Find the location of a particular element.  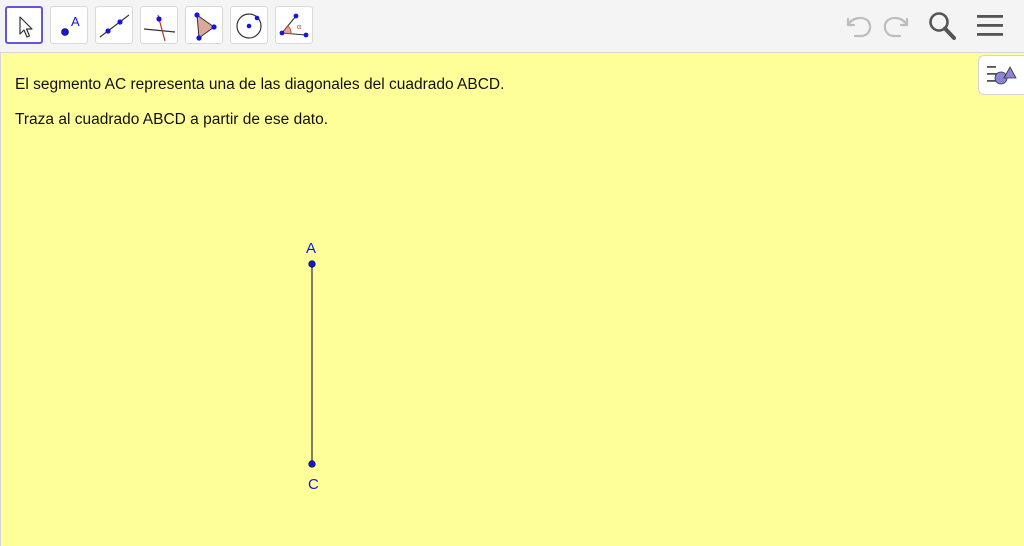

search-icon is located at coordinates (942, 26).